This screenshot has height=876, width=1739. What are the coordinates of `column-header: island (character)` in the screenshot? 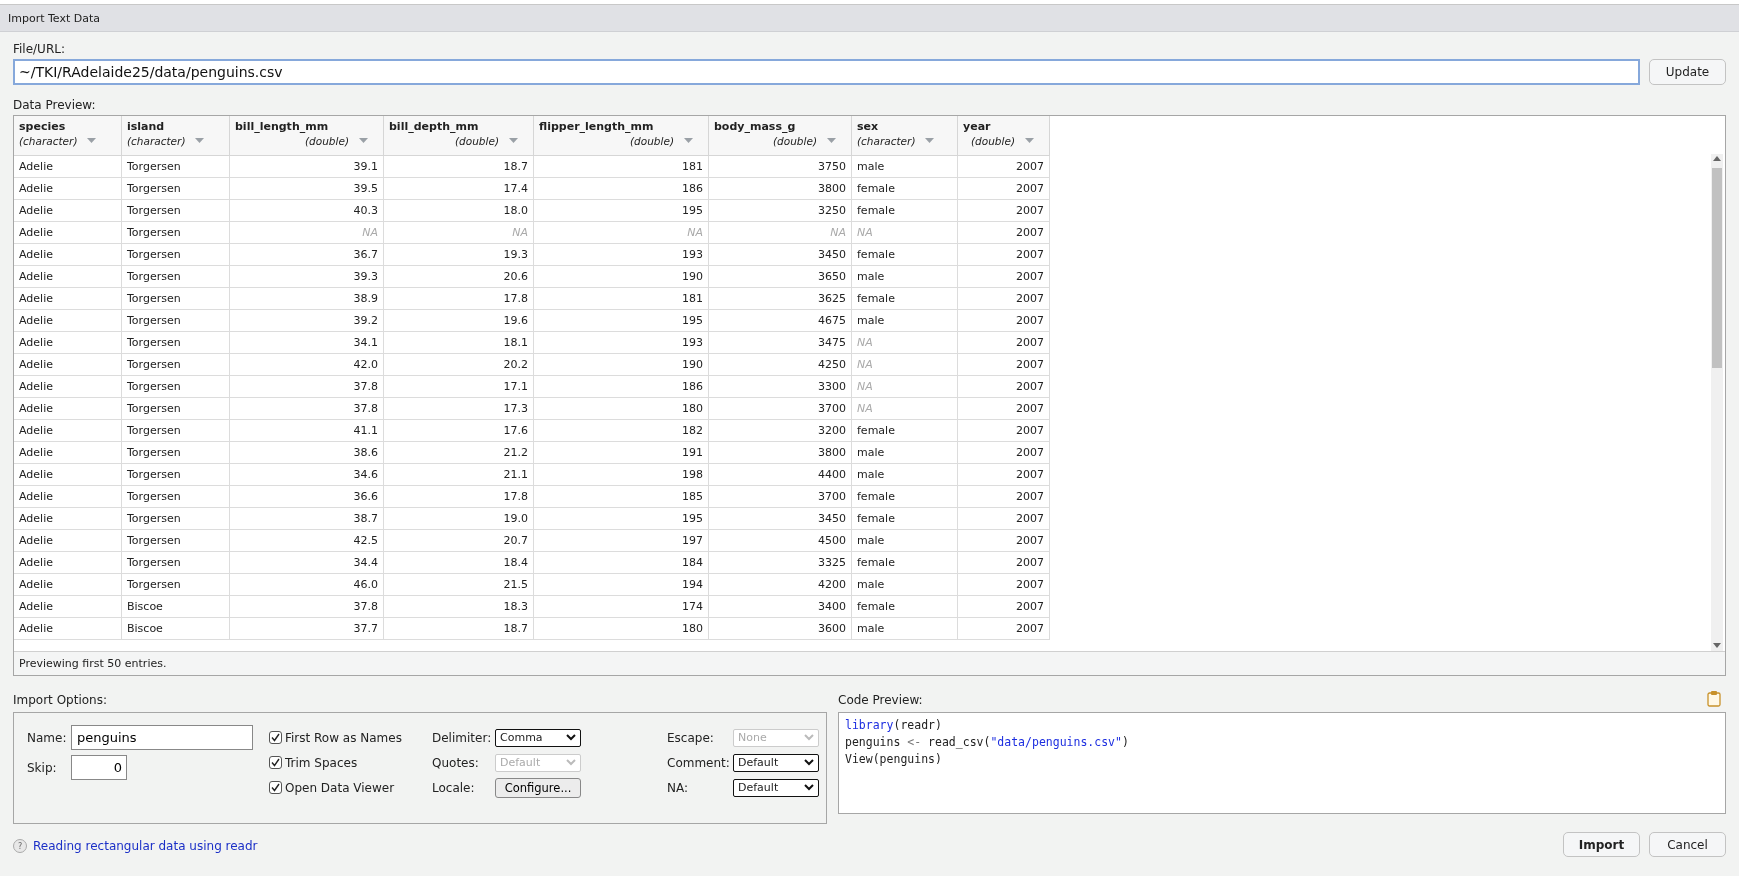 It's located at (176, 135).